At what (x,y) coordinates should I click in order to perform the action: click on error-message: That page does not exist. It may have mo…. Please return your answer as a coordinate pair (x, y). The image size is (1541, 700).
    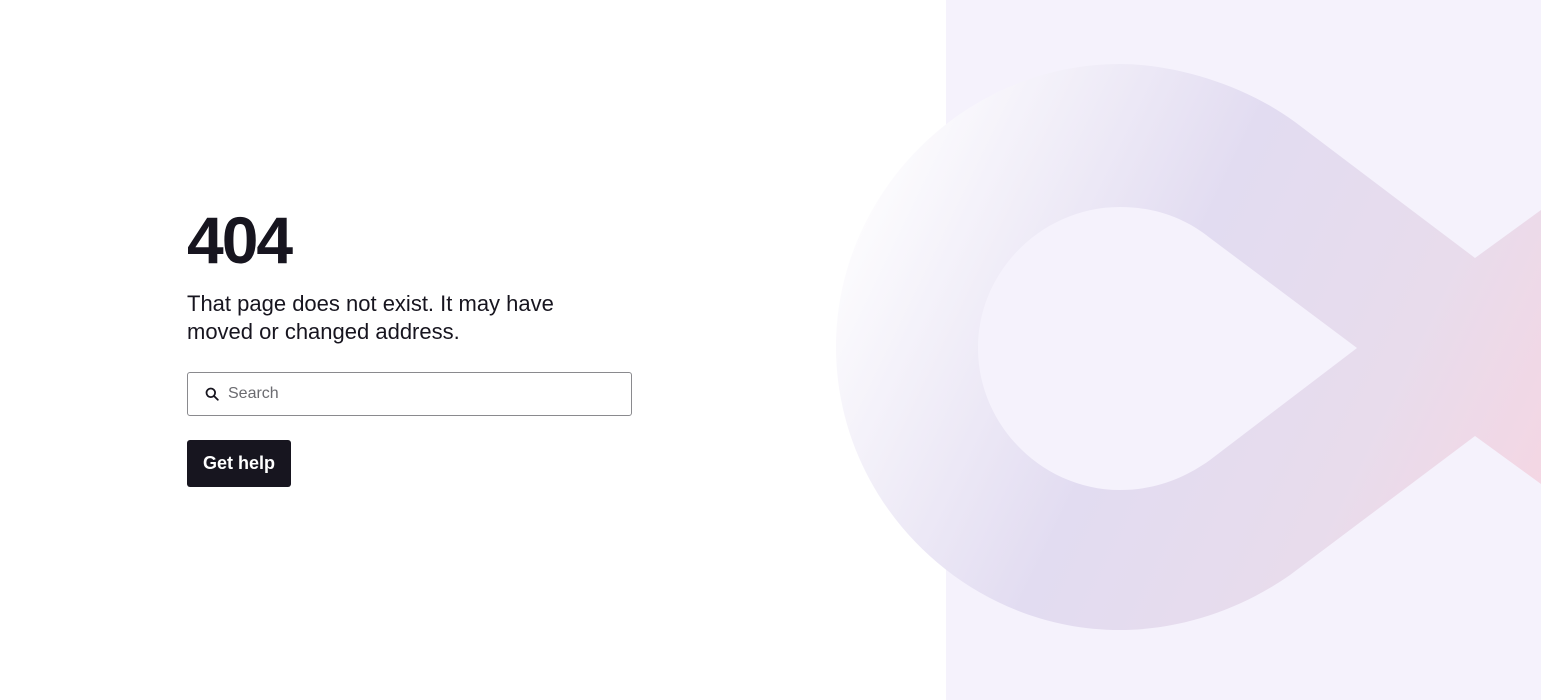
    Looking at the image, I should click on (370, 317).